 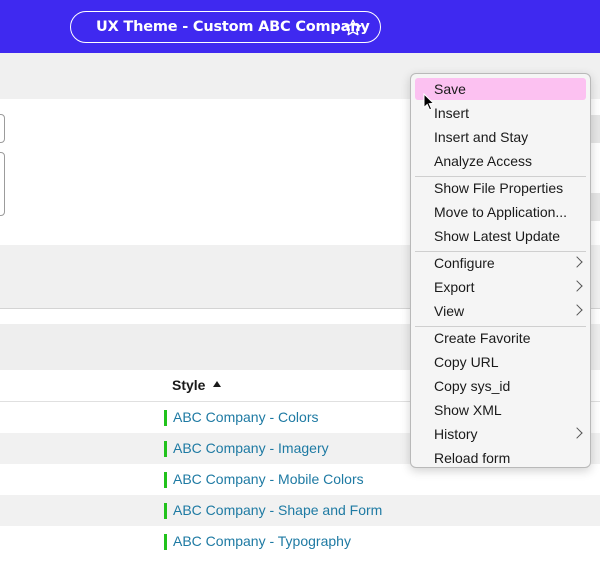 I want to click on style-link: ABC Company - Typography, so click(x=262, y=541).